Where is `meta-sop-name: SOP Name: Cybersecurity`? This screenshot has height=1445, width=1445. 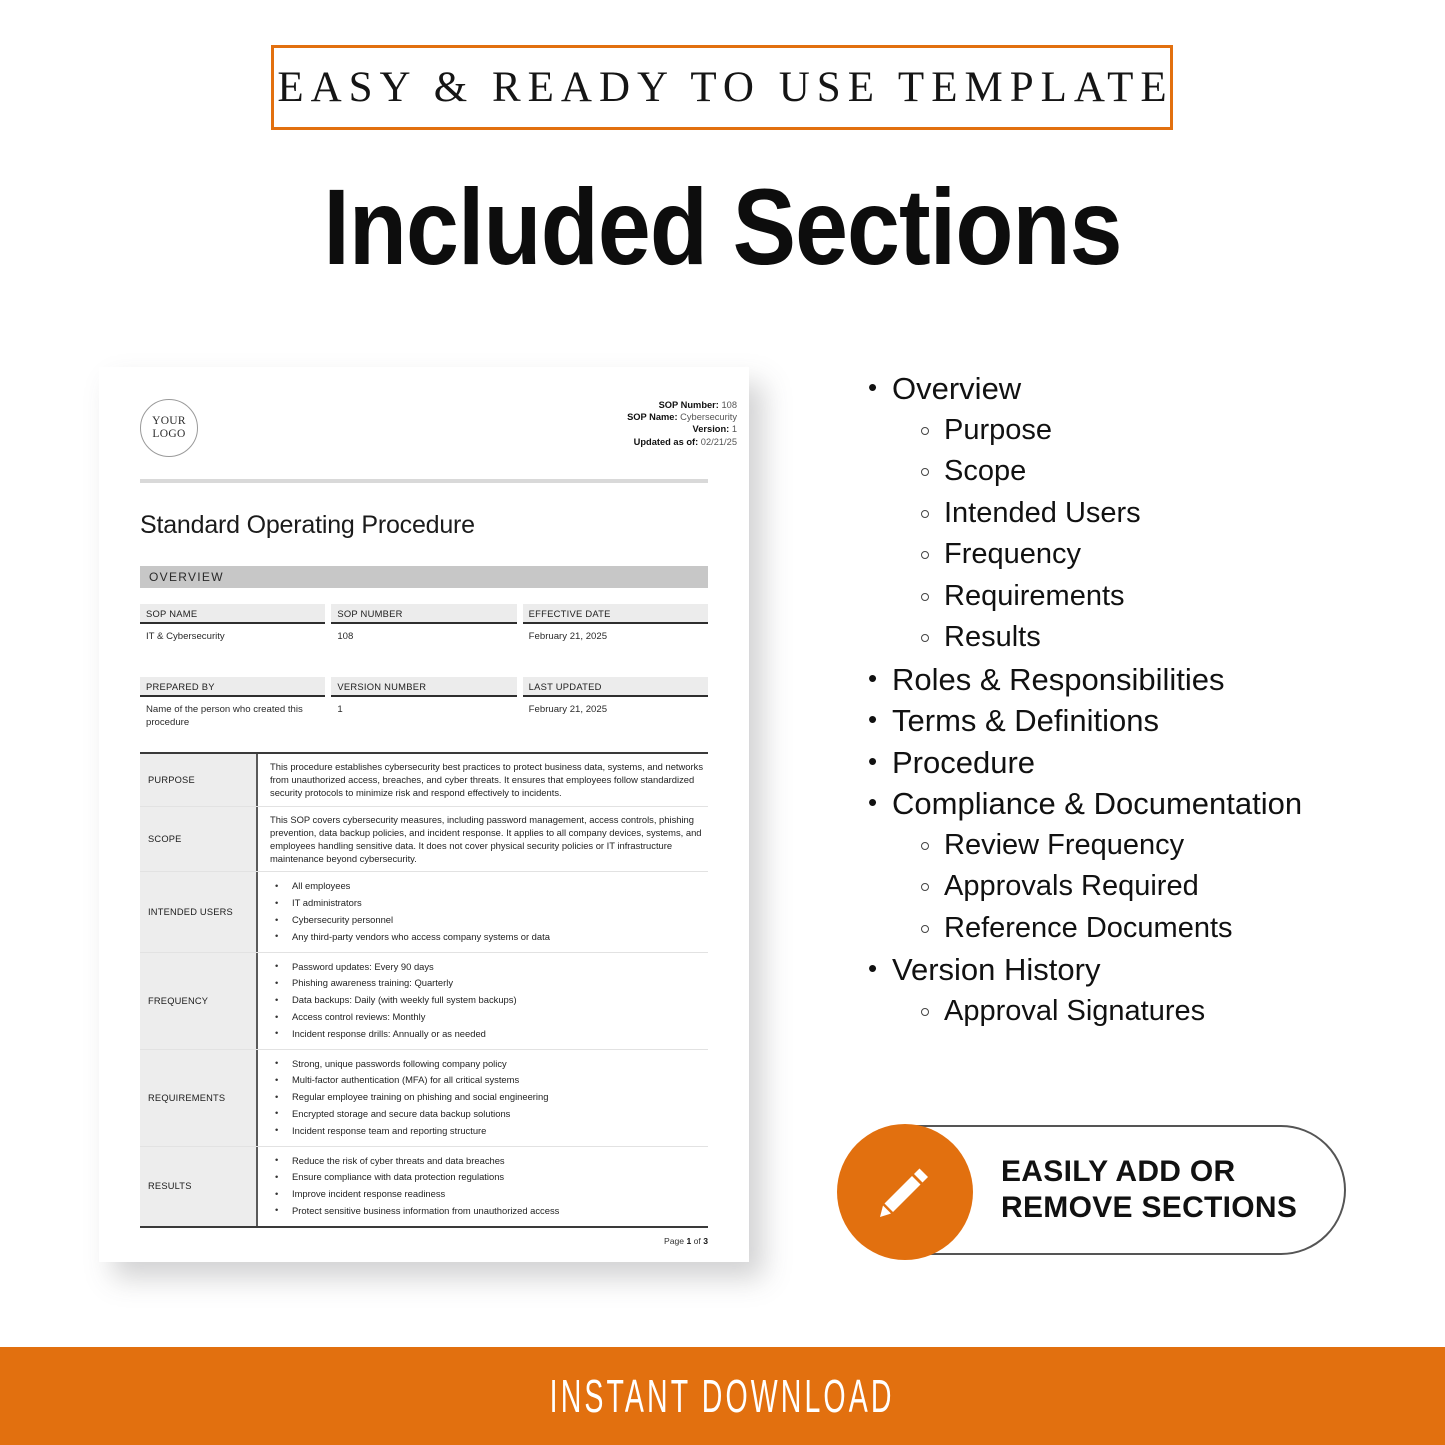
meta-sop-name: SOP Name: Cybersecurity is located at coordinates (682, 417).